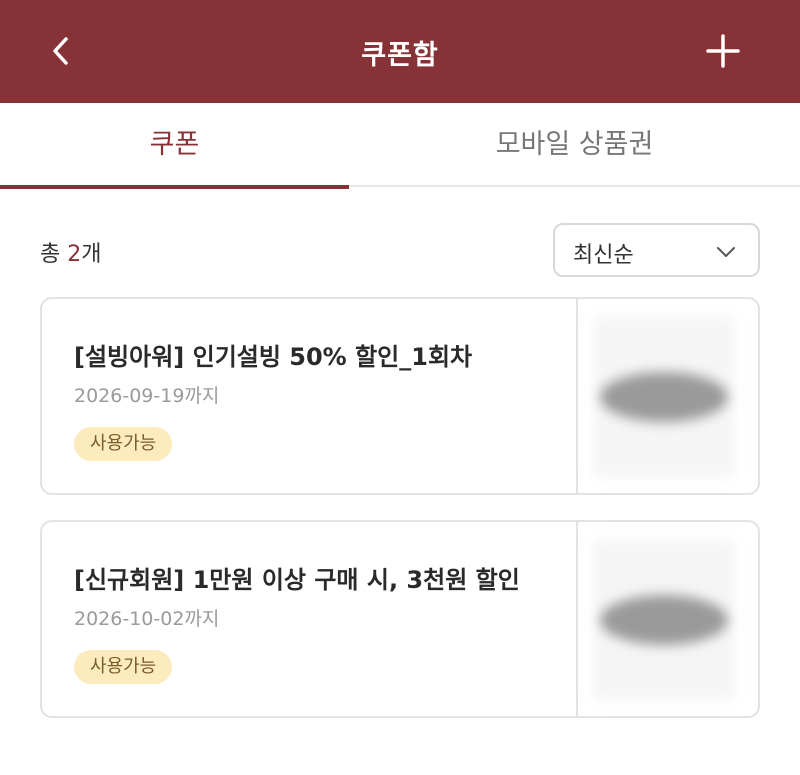 This screenshot has height=775, width=800. What do you see at coordinates (656, 250) in the screenshot?
I see `sort-dropdown: 최신순` at bounding box center [656, 250].